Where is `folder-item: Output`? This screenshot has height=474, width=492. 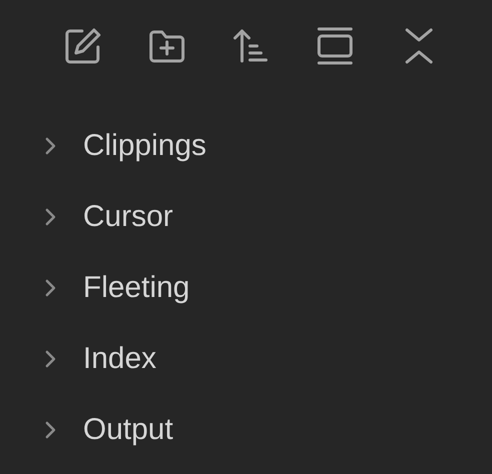 folder-item: Output is located at coordinates (246, 429).